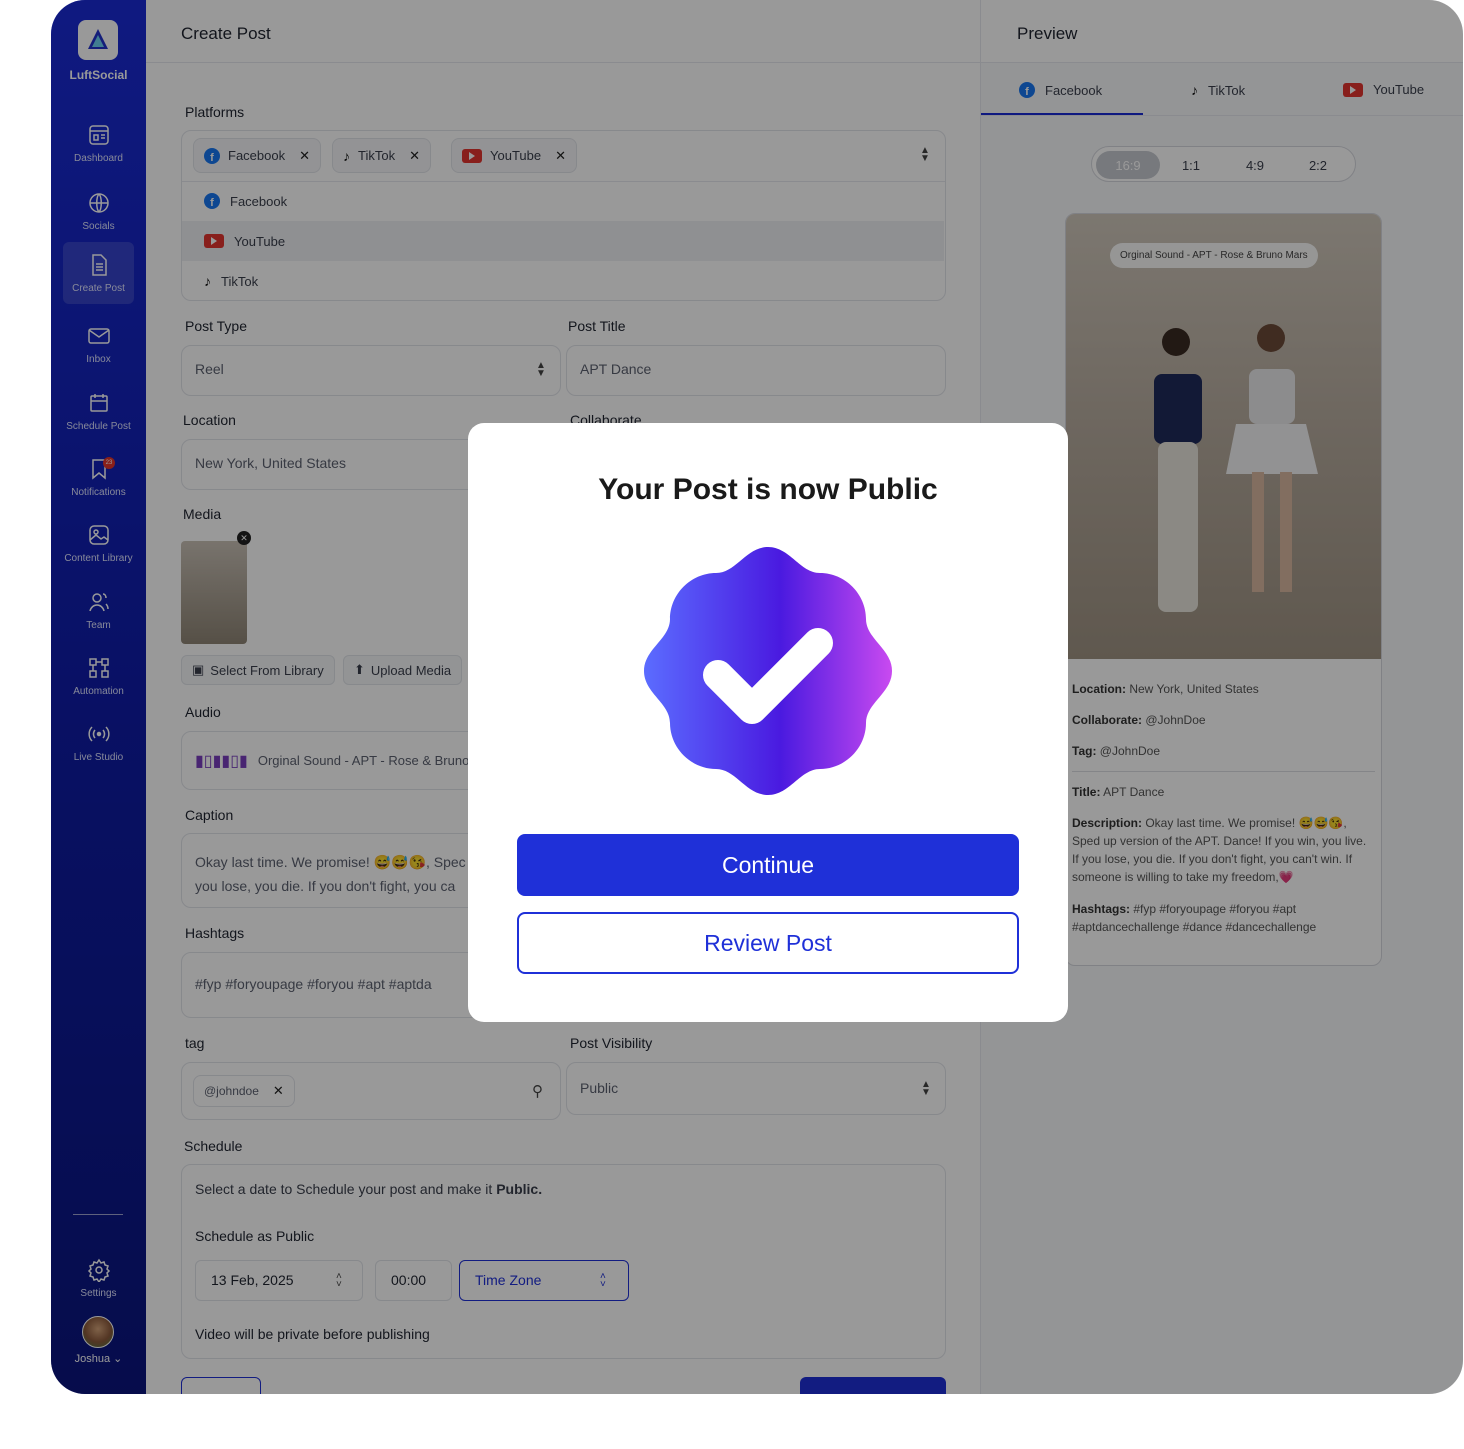 This screenshot has width=1464, height=1449. Describe the element at coordinates (768, 489) in the screenshot. I see `modal-title: Your Post is now Public` at that location.